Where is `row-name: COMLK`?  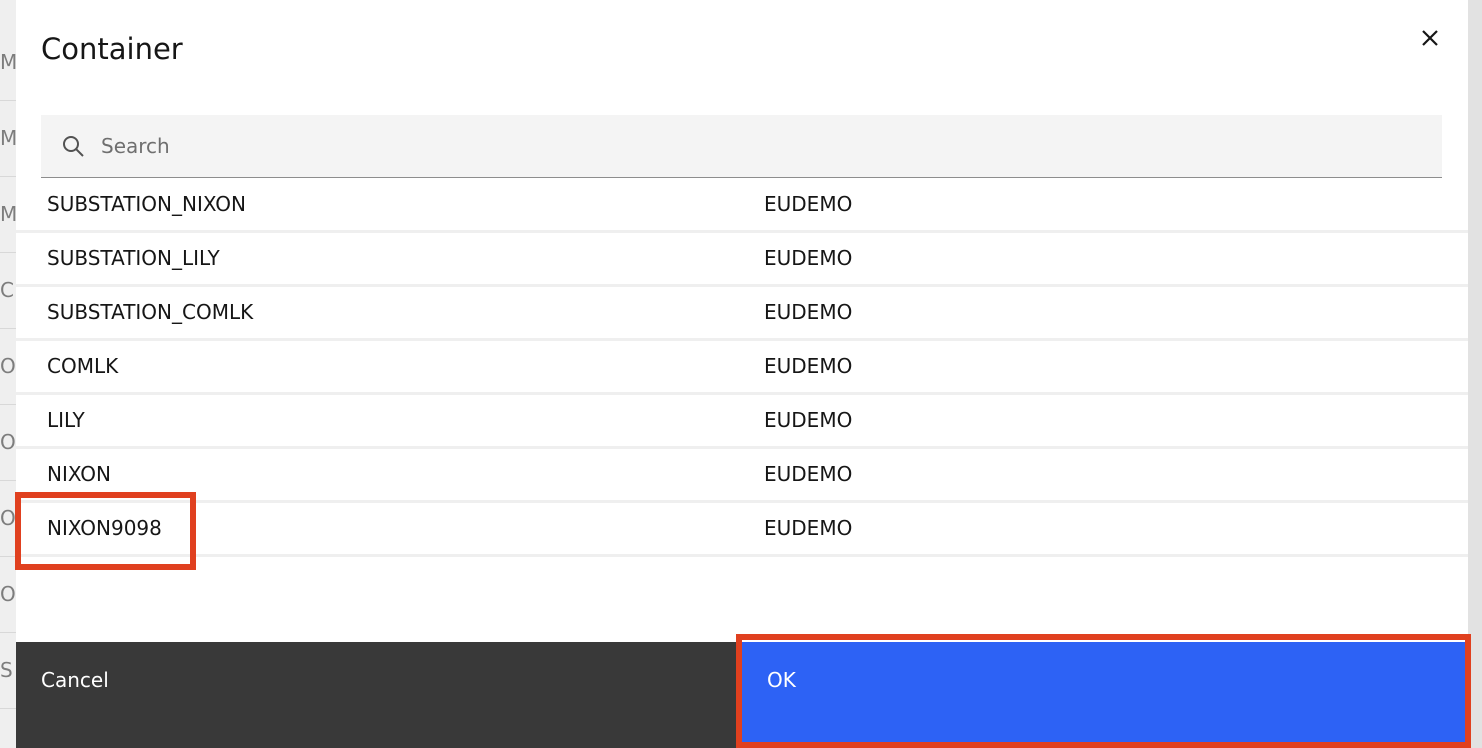
row-name: COMLK is located at coordinates (83, 366).